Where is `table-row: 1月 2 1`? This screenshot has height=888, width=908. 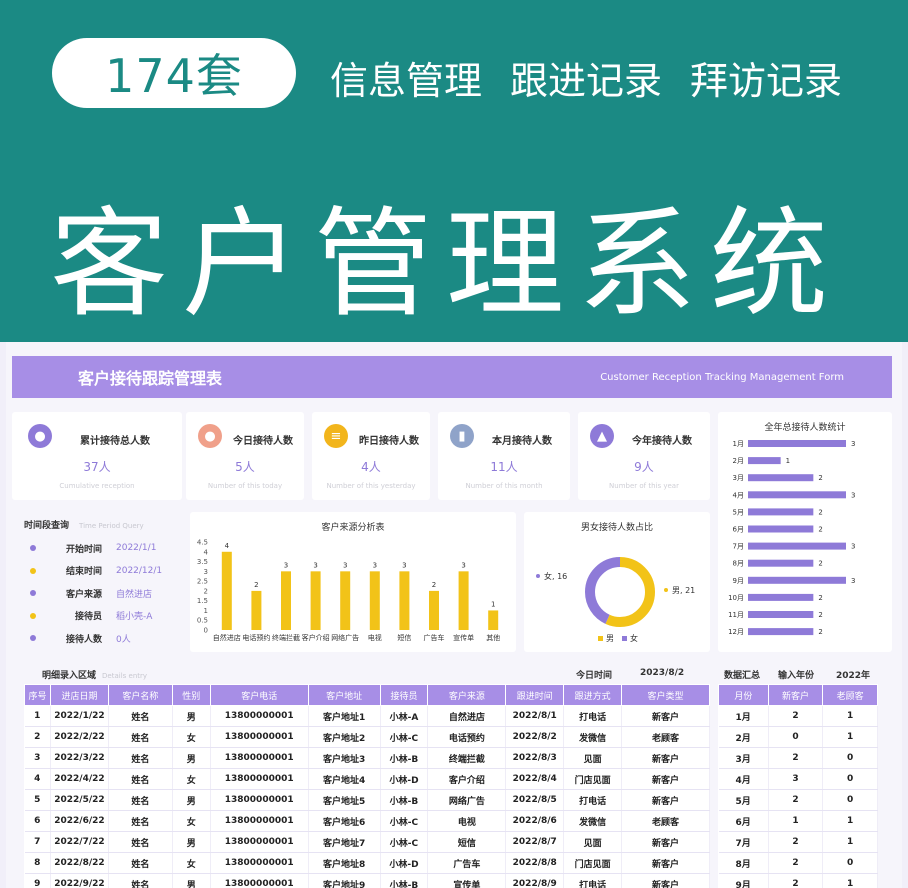 table-row: 1月 2 1 is located at coordinates (798, 716).